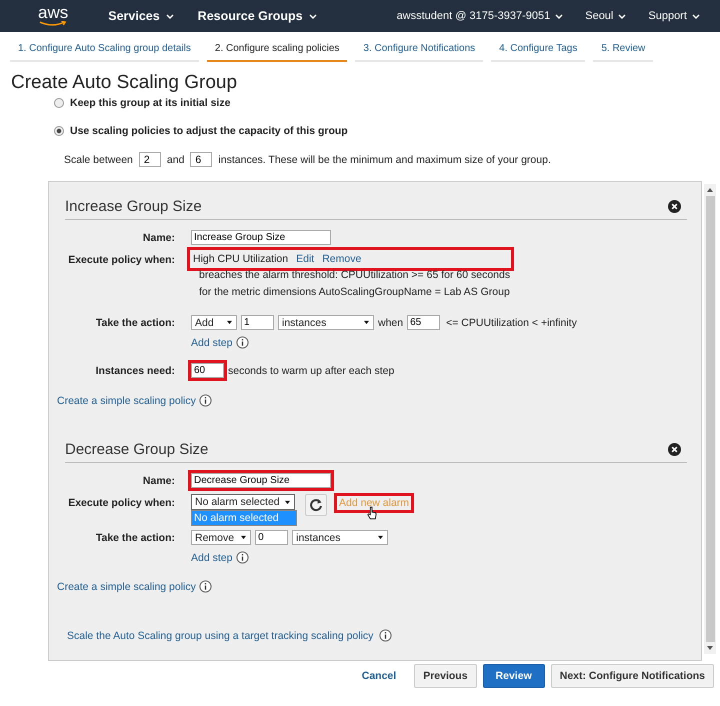  Describe the element at coordinates (480, 16) in the screenshot. I see `account-menu: awsstudent @ 3175-3937-9051` at that location.